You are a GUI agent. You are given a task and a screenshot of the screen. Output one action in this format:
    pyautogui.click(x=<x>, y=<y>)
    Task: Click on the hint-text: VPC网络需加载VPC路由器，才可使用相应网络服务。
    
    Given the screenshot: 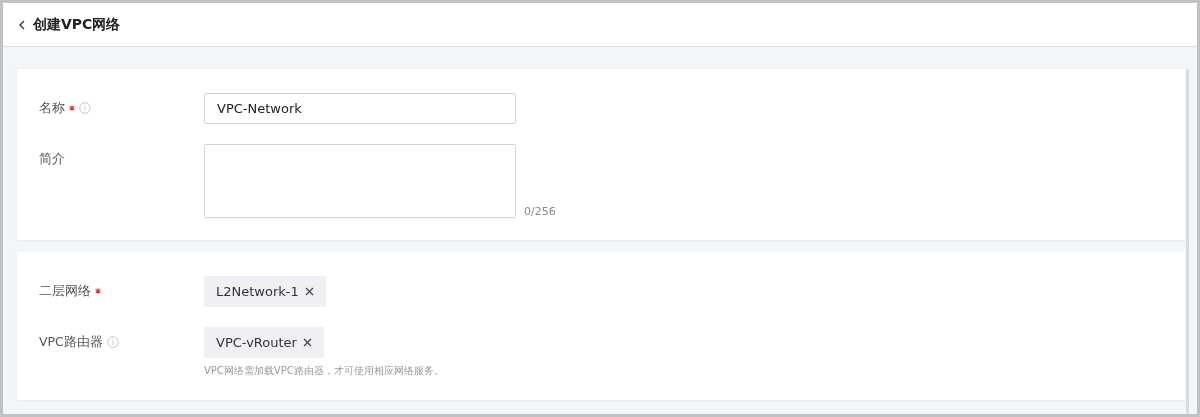 What is the action you would take?
    pyautogui.click(x=324, y=371)
    